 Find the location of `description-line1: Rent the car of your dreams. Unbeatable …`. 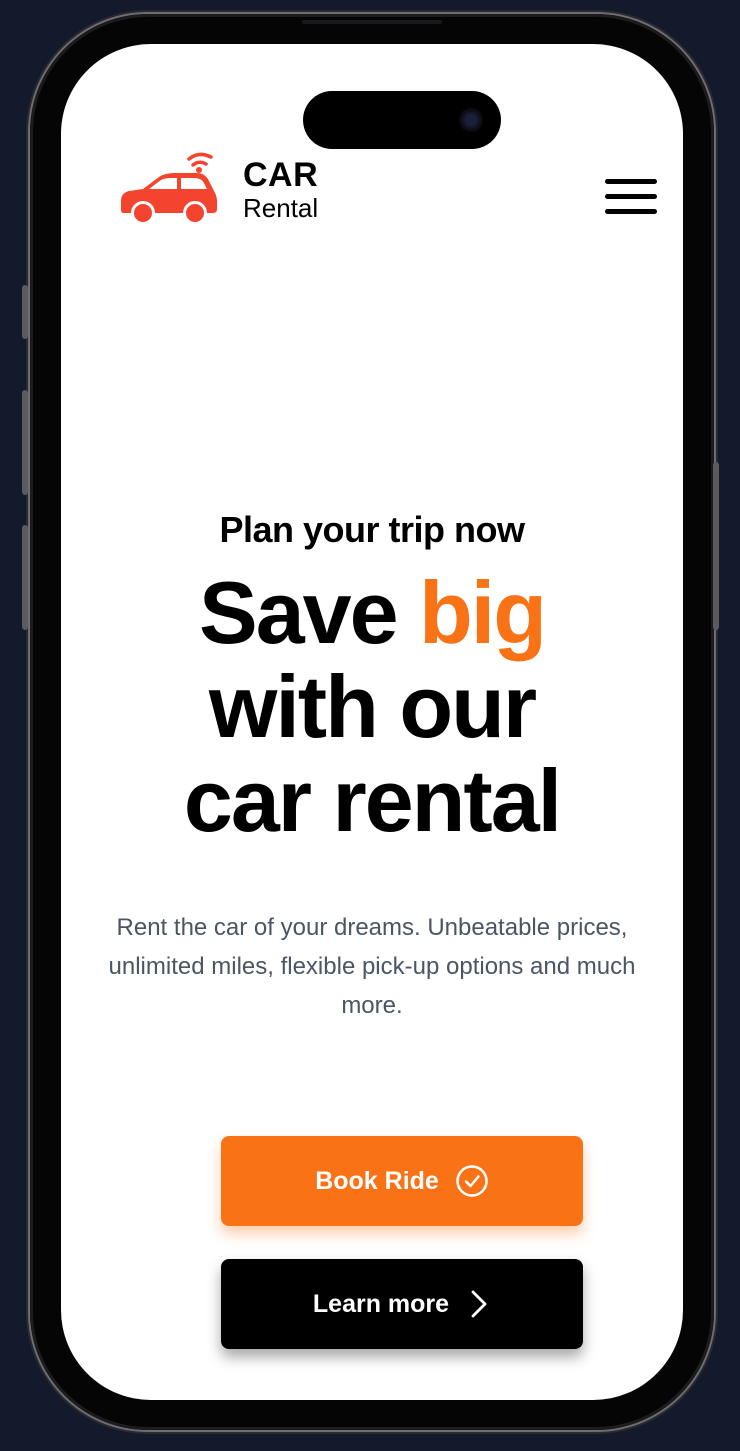

description-line1: Rent the car of your dreams. Unbeatable … is located at coordinates (372, 927).